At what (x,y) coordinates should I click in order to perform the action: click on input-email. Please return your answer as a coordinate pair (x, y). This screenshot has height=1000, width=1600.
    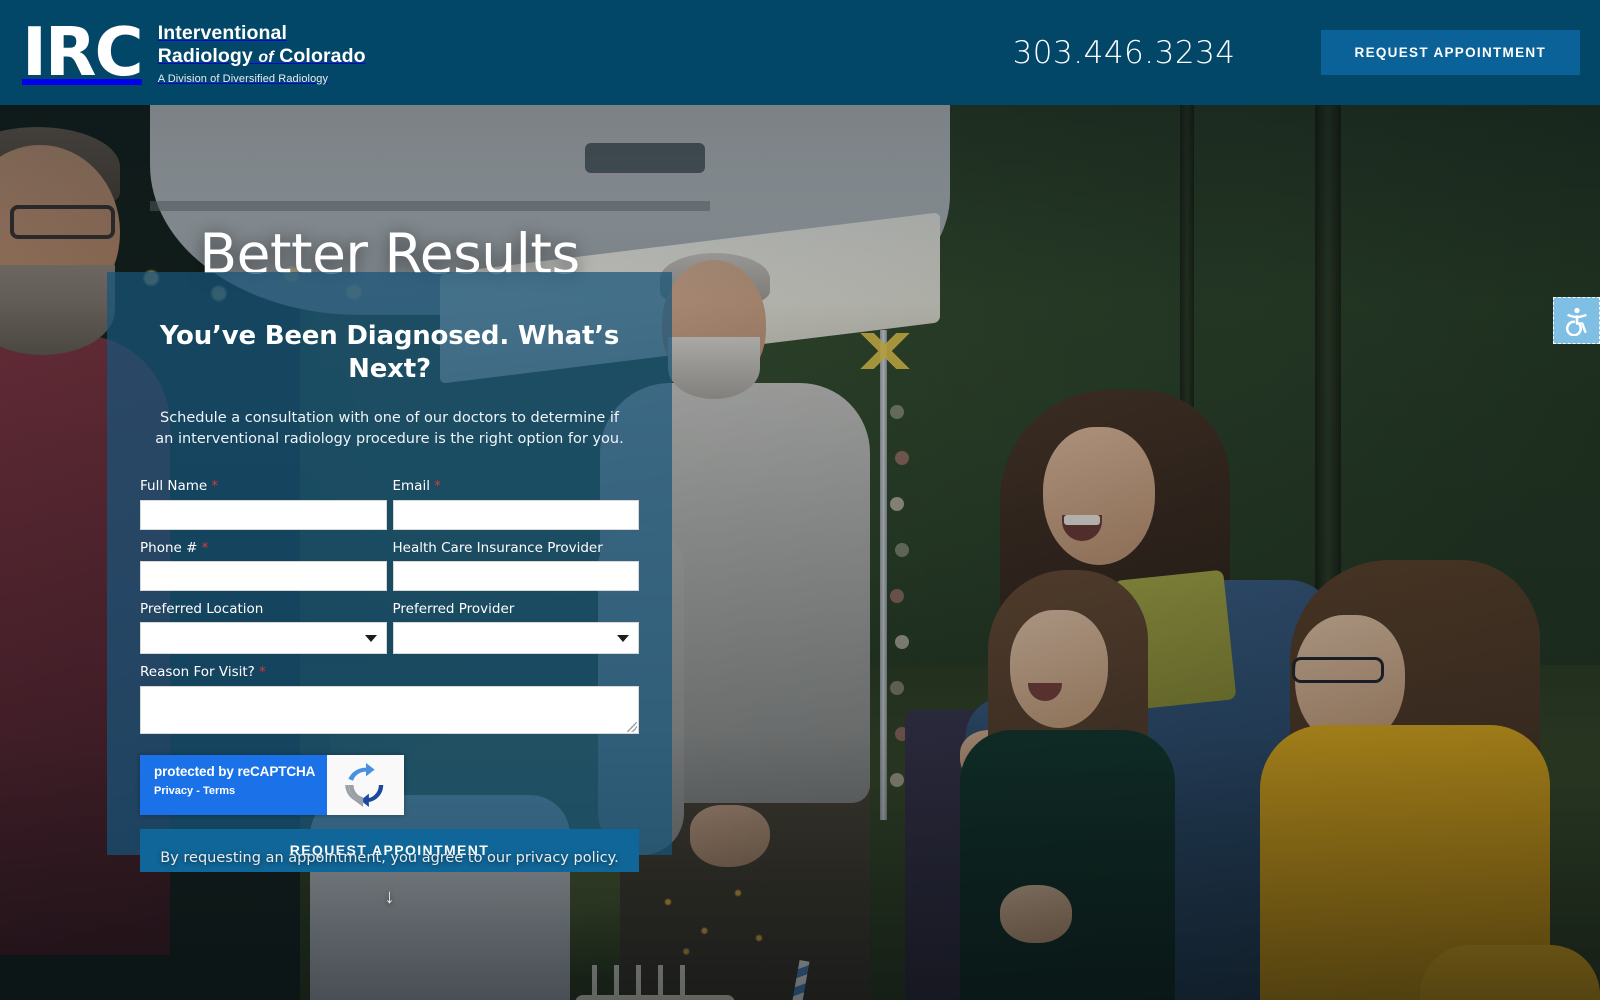
    Looking at the image, I should click on (515, 514).